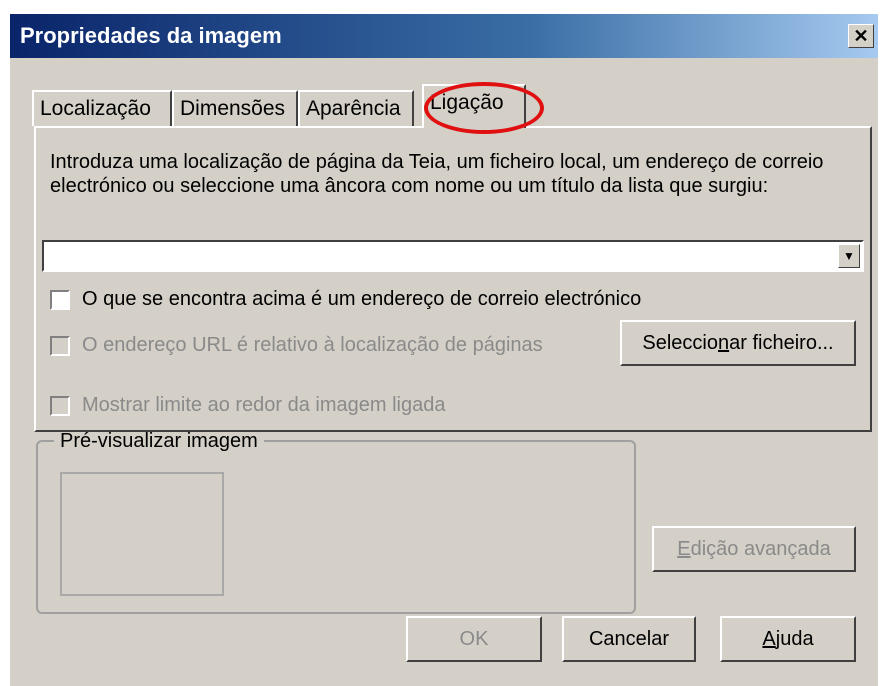 This screenshot has height=686, width=880. I want to click on help-button: Ajuda, so click(788, 639).